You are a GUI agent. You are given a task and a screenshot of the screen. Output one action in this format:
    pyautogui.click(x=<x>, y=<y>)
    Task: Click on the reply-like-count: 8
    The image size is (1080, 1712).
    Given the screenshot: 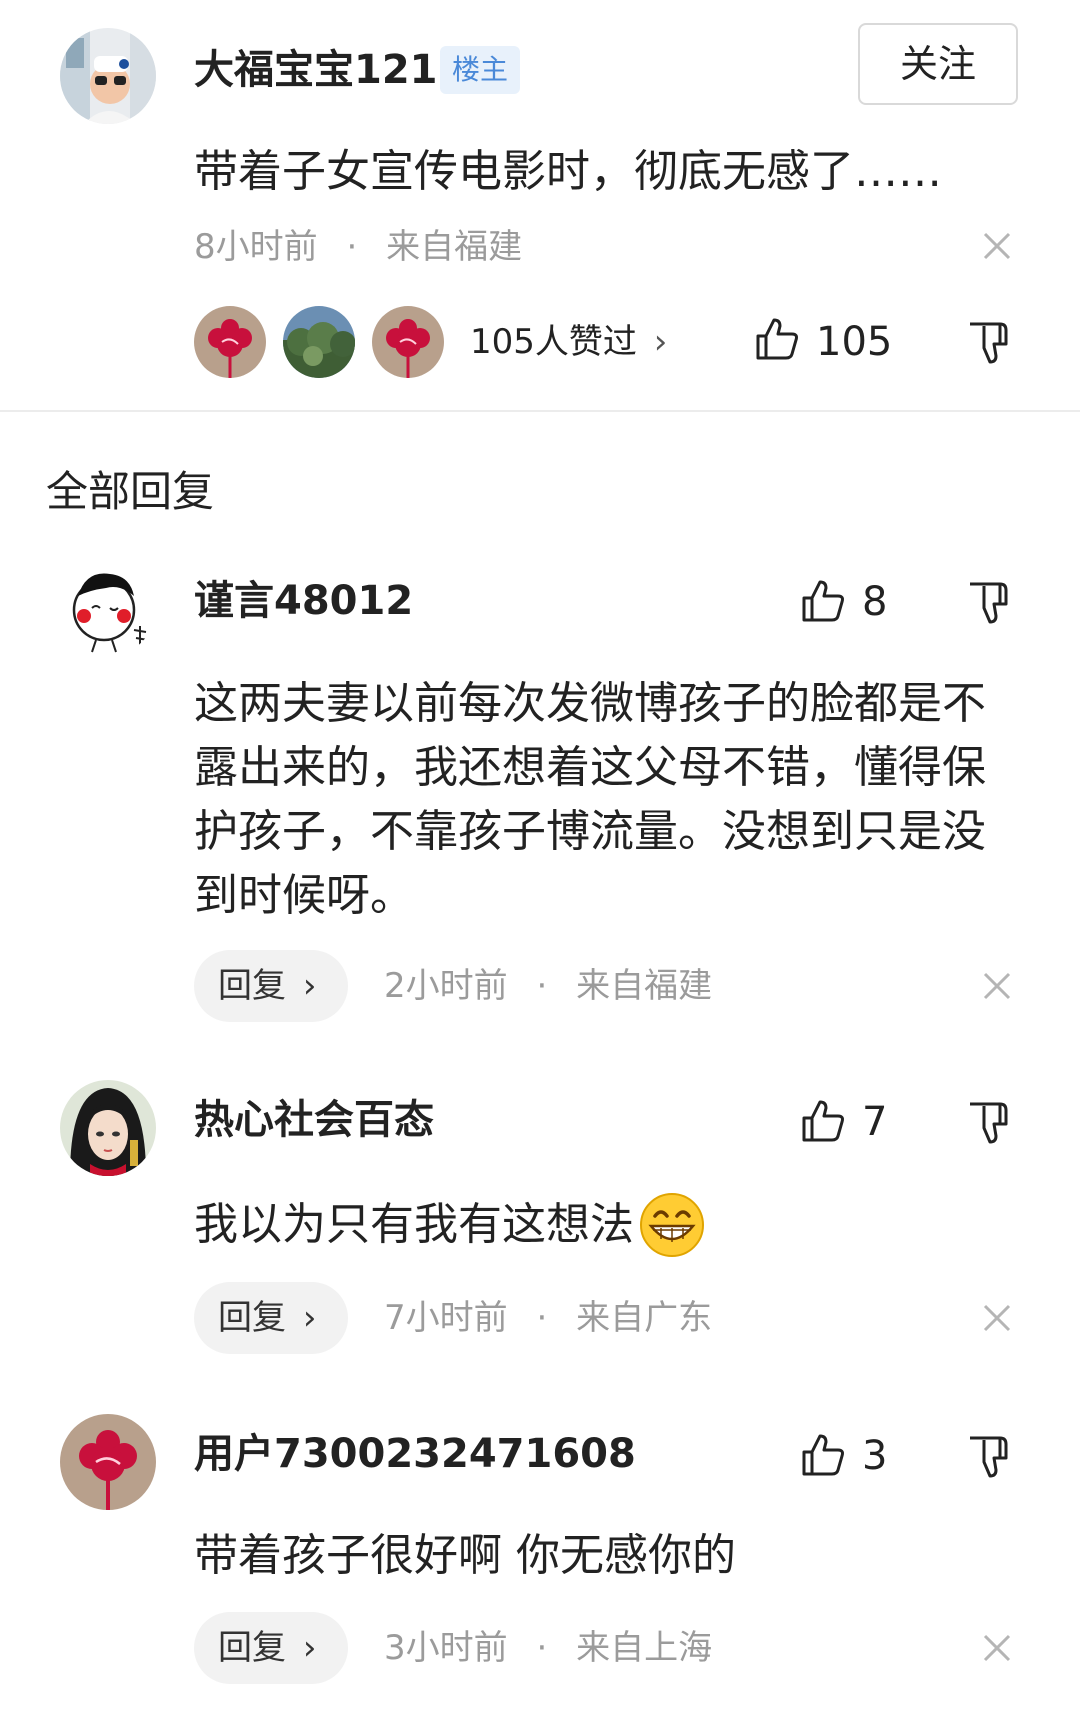 What is the action you would take?
    pyautogui.click(x=875, y=602)
    